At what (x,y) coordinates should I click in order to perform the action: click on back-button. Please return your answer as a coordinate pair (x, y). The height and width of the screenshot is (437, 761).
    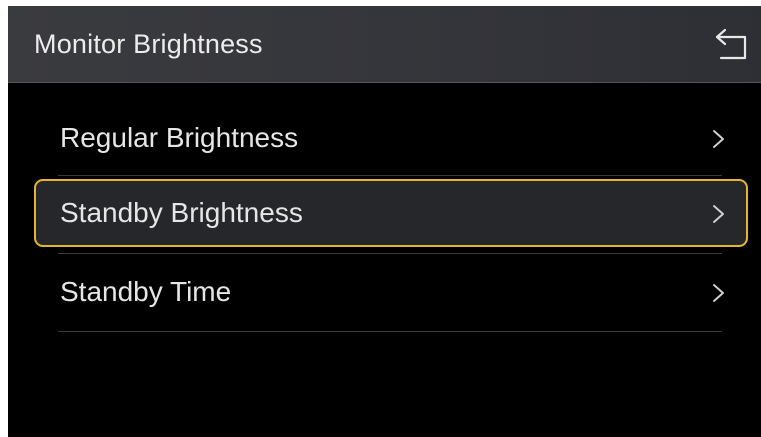
    Looking at the image, I should click on (731, 45).